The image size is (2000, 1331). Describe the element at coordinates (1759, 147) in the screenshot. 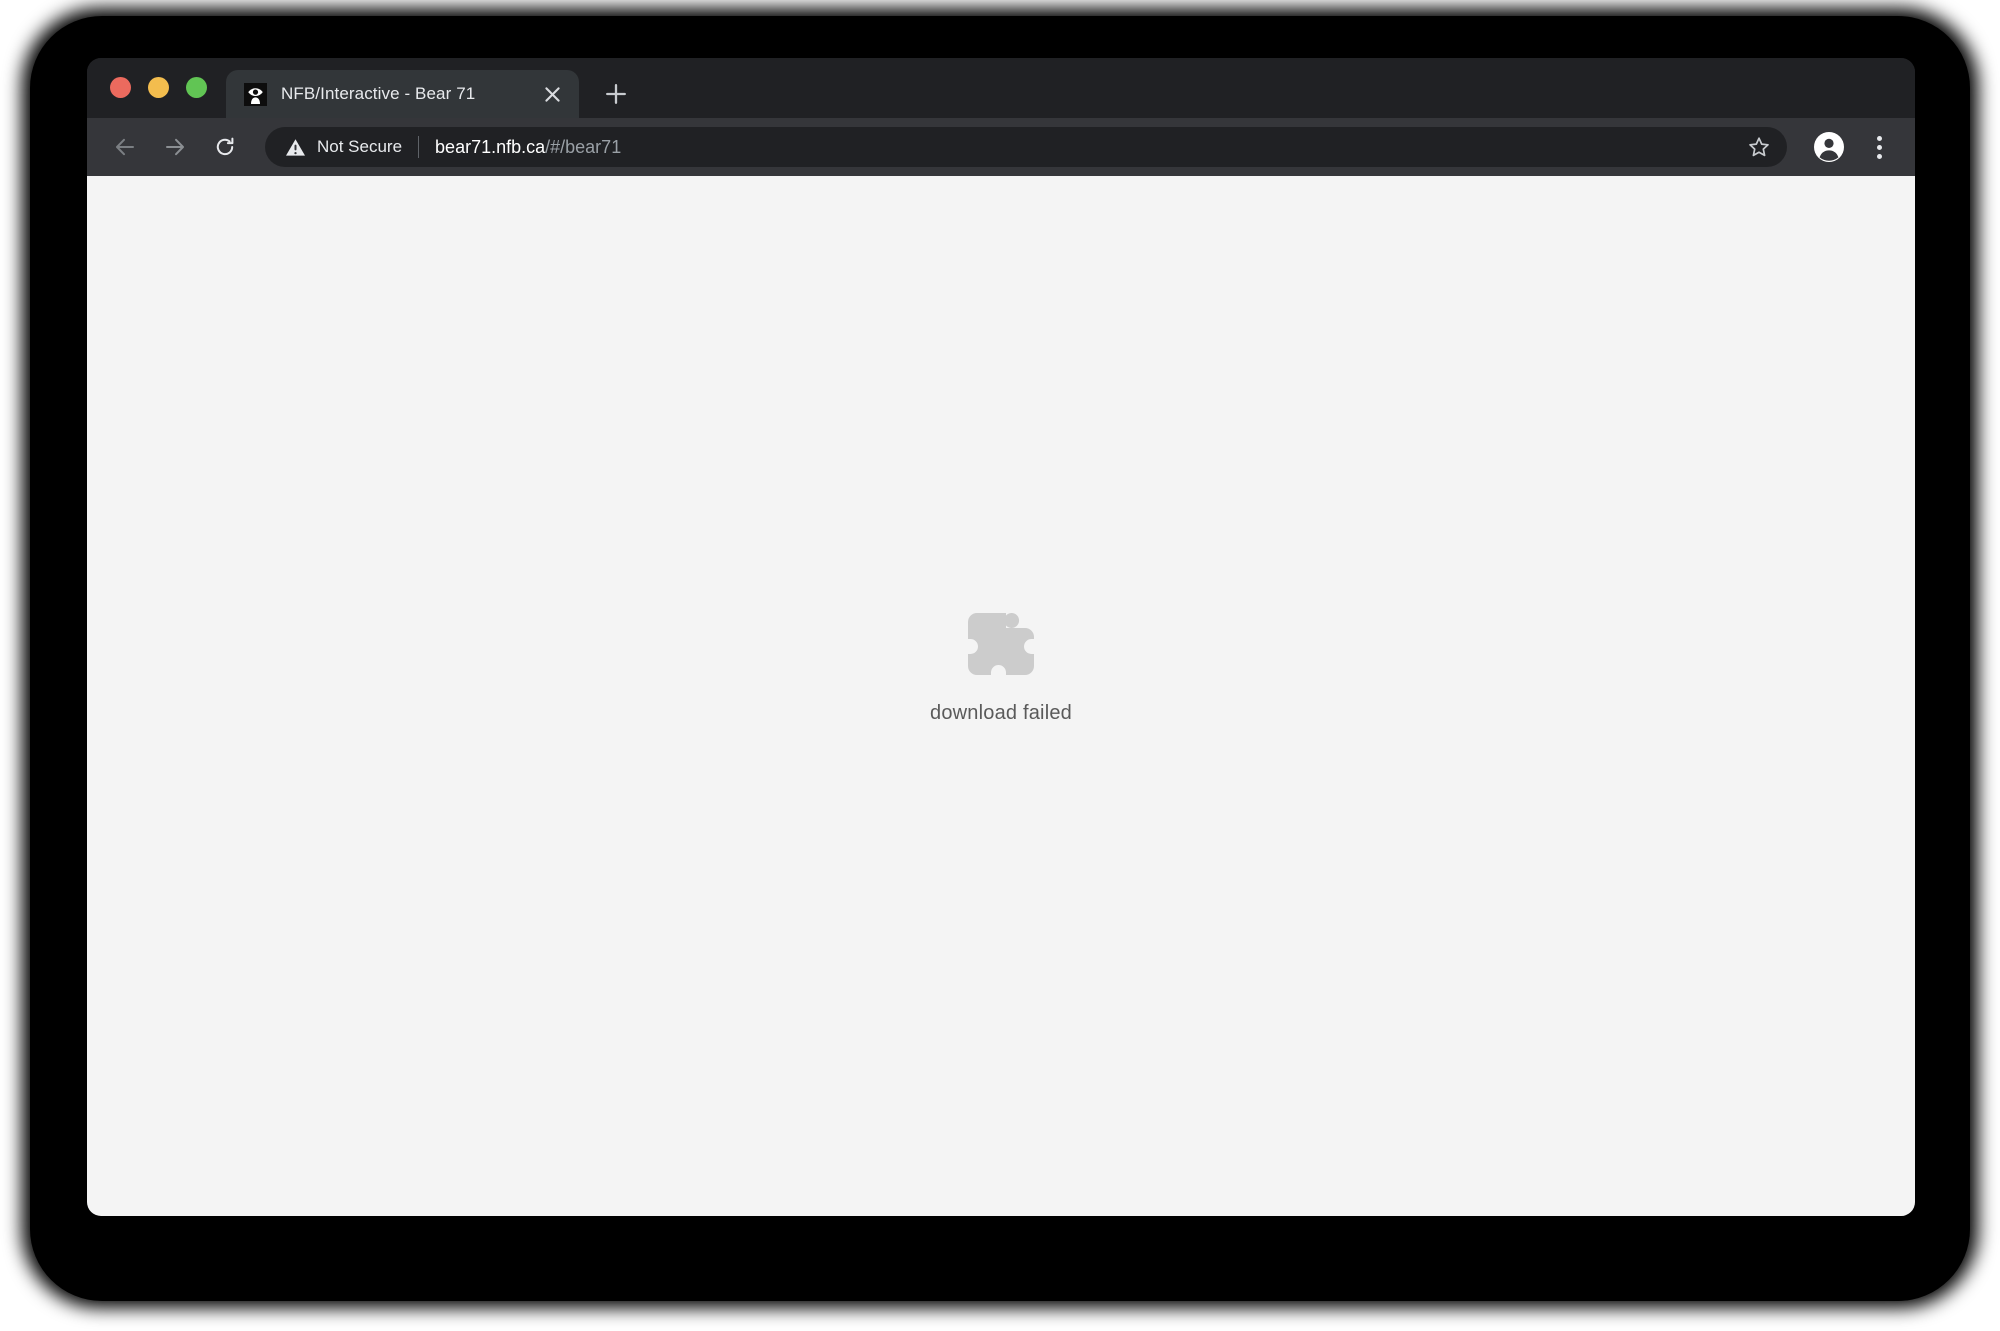

I see `star-outline-icon` at that location.